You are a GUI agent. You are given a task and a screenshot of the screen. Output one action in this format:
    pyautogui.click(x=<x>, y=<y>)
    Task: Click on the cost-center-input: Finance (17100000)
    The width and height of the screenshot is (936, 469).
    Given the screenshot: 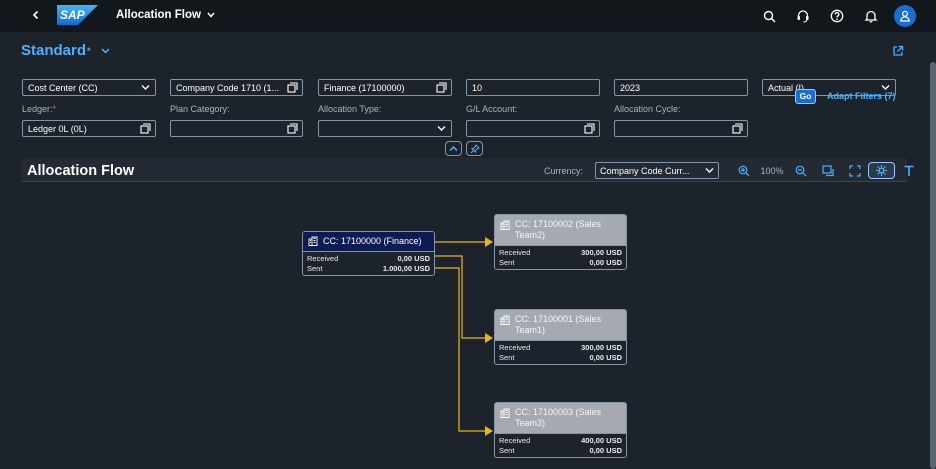 What is the action you would take?
    pyautogui.click(x=385, y=87)
    